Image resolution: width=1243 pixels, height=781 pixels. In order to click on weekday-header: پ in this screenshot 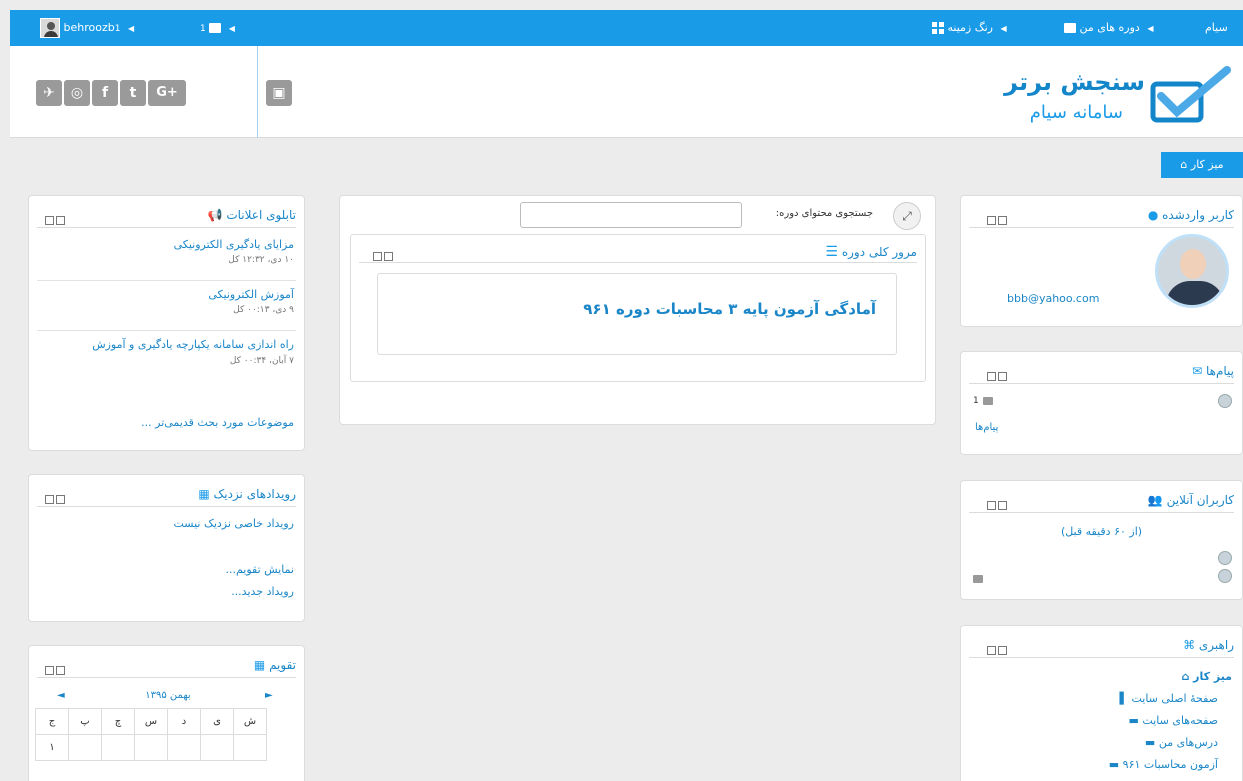, I will do `click(85, 721)`.